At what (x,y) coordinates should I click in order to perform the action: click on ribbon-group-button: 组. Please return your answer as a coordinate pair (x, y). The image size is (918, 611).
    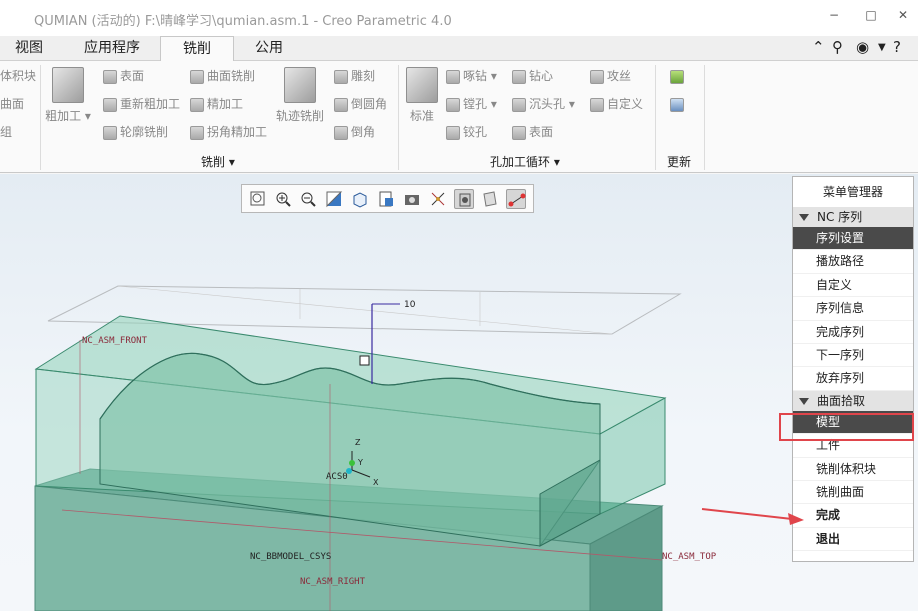
    Looking at the image, I should click on (6, 132).